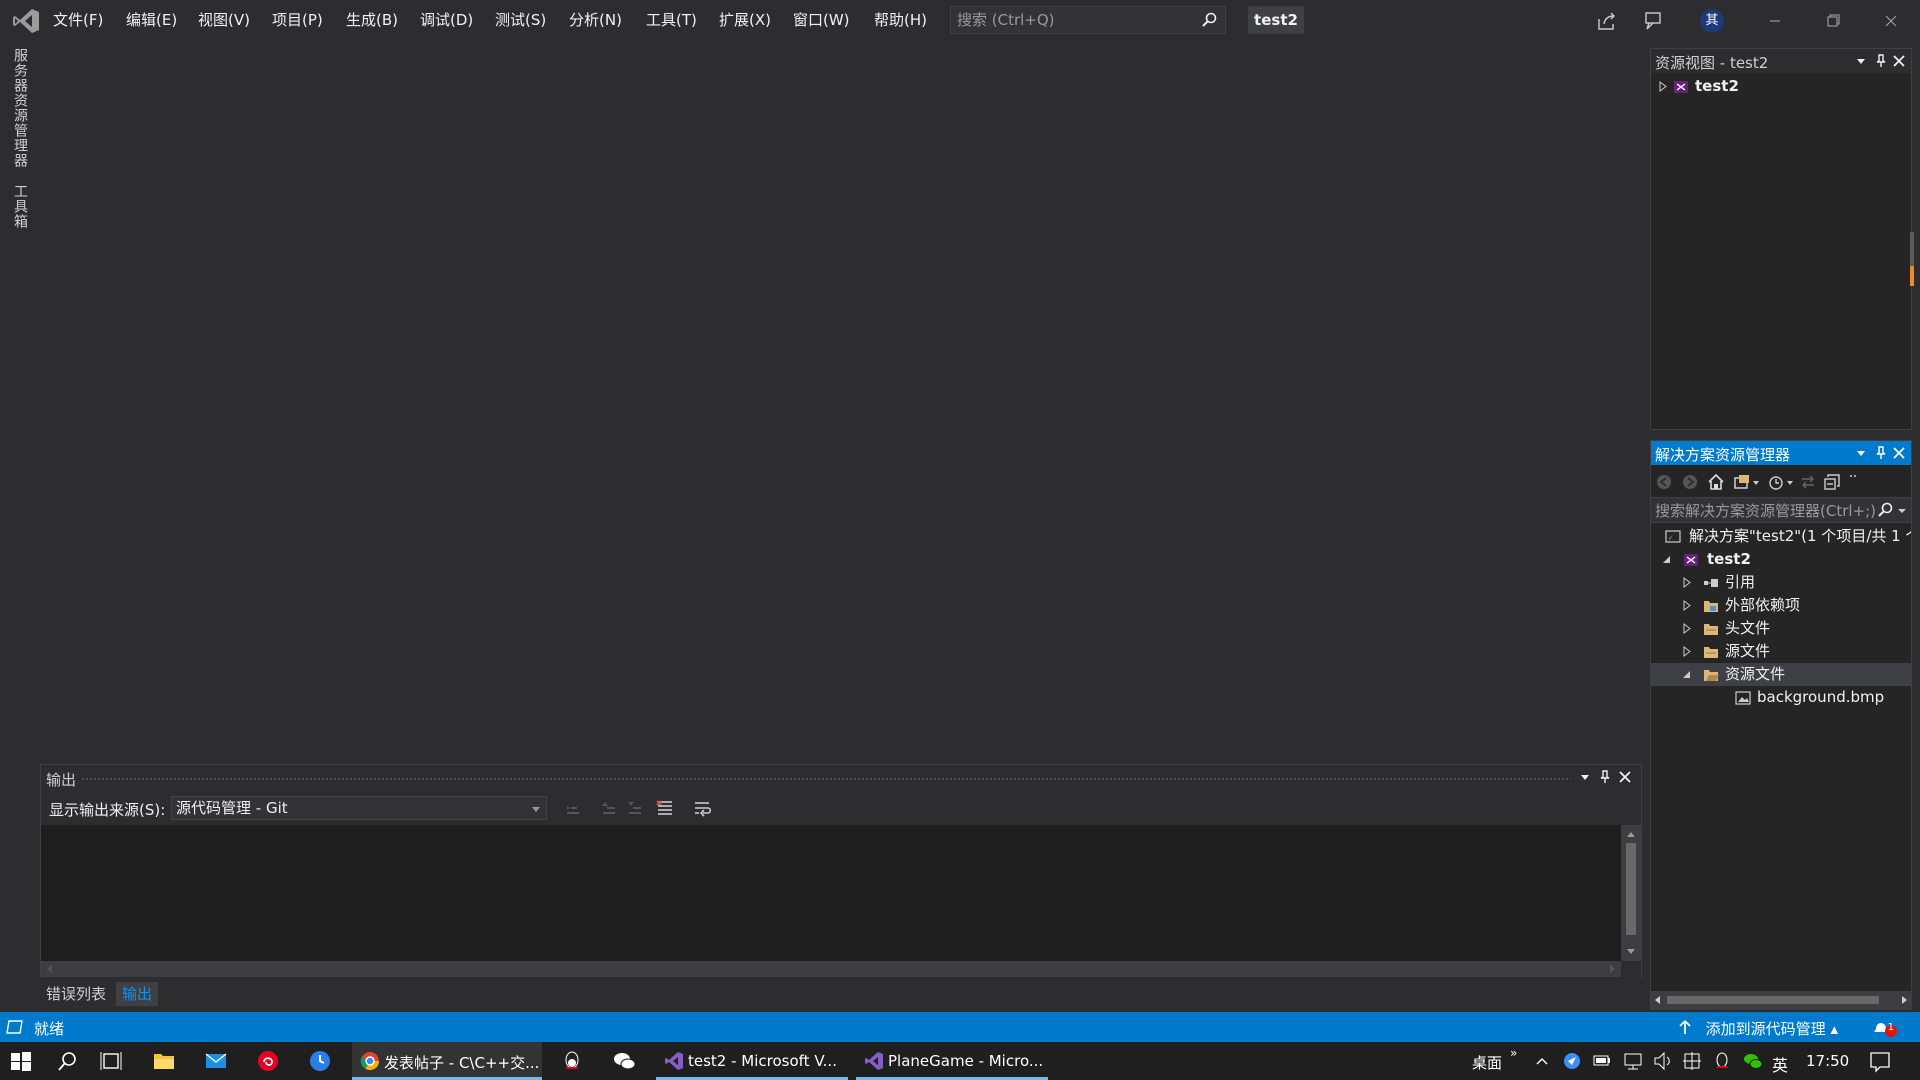 This screenshot has height=1080, width=1920. I want to click on go-to-line-icon, so click(573, 808).